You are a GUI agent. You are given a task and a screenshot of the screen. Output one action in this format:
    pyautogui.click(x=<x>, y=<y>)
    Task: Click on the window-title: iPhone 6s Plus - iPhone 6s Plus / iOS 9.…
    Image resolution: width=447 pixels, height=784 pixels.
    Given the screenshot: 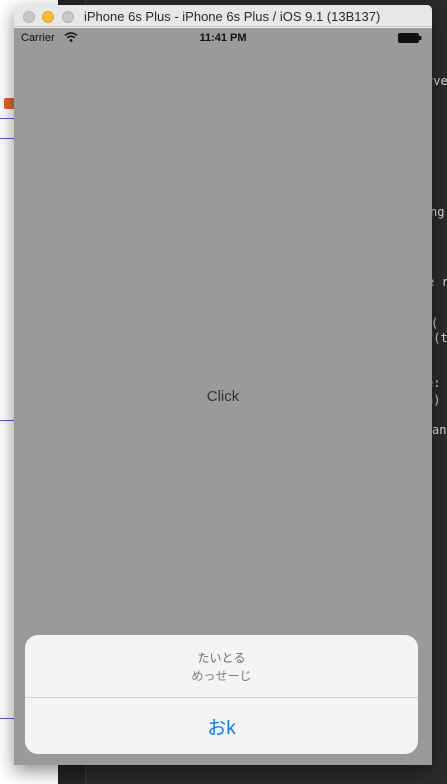 What is the action you would take?
    pyautogui.click(x=232, y=16)
    